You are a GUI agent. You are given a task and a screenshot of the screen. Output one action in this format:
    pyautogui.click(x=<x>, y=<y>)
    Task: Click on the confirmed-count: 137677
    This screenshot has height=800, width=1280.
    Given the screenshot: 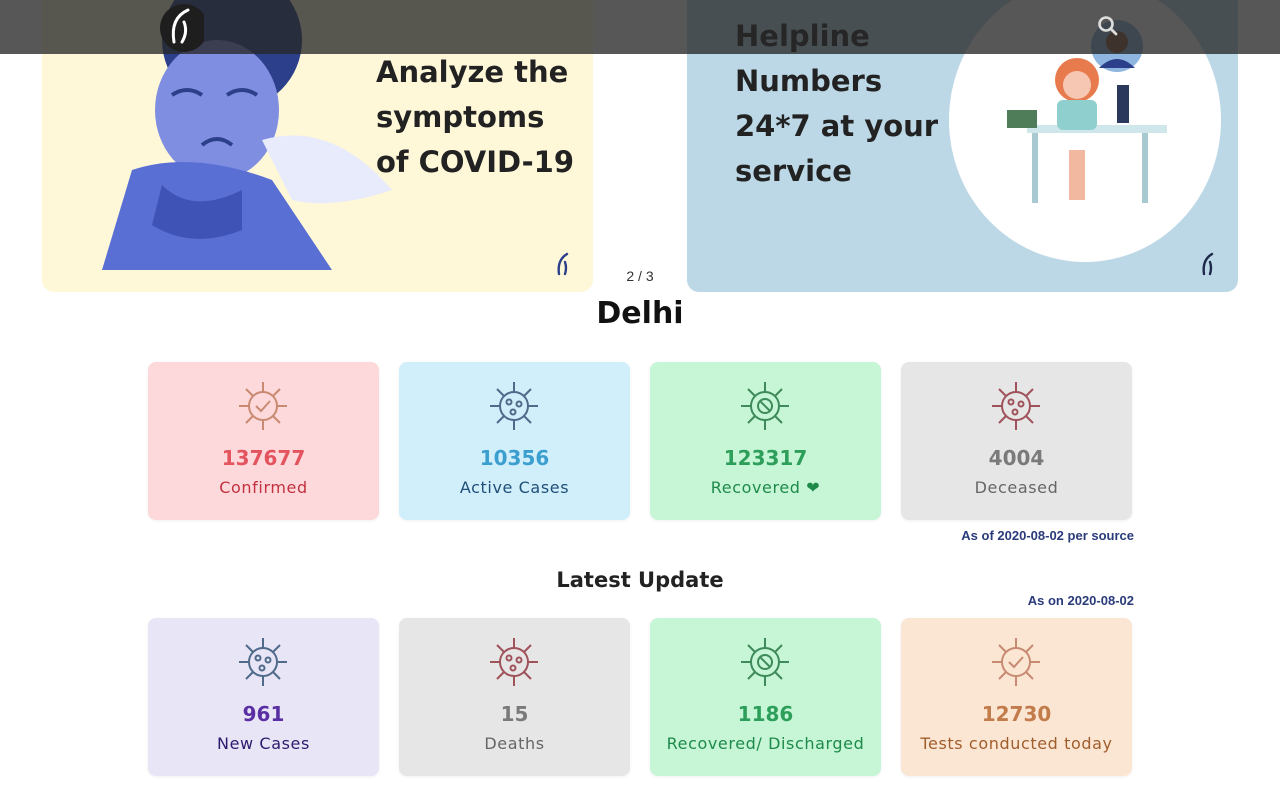 What is the action you would take?
    pyautogui.click(x=263, y=458)
    